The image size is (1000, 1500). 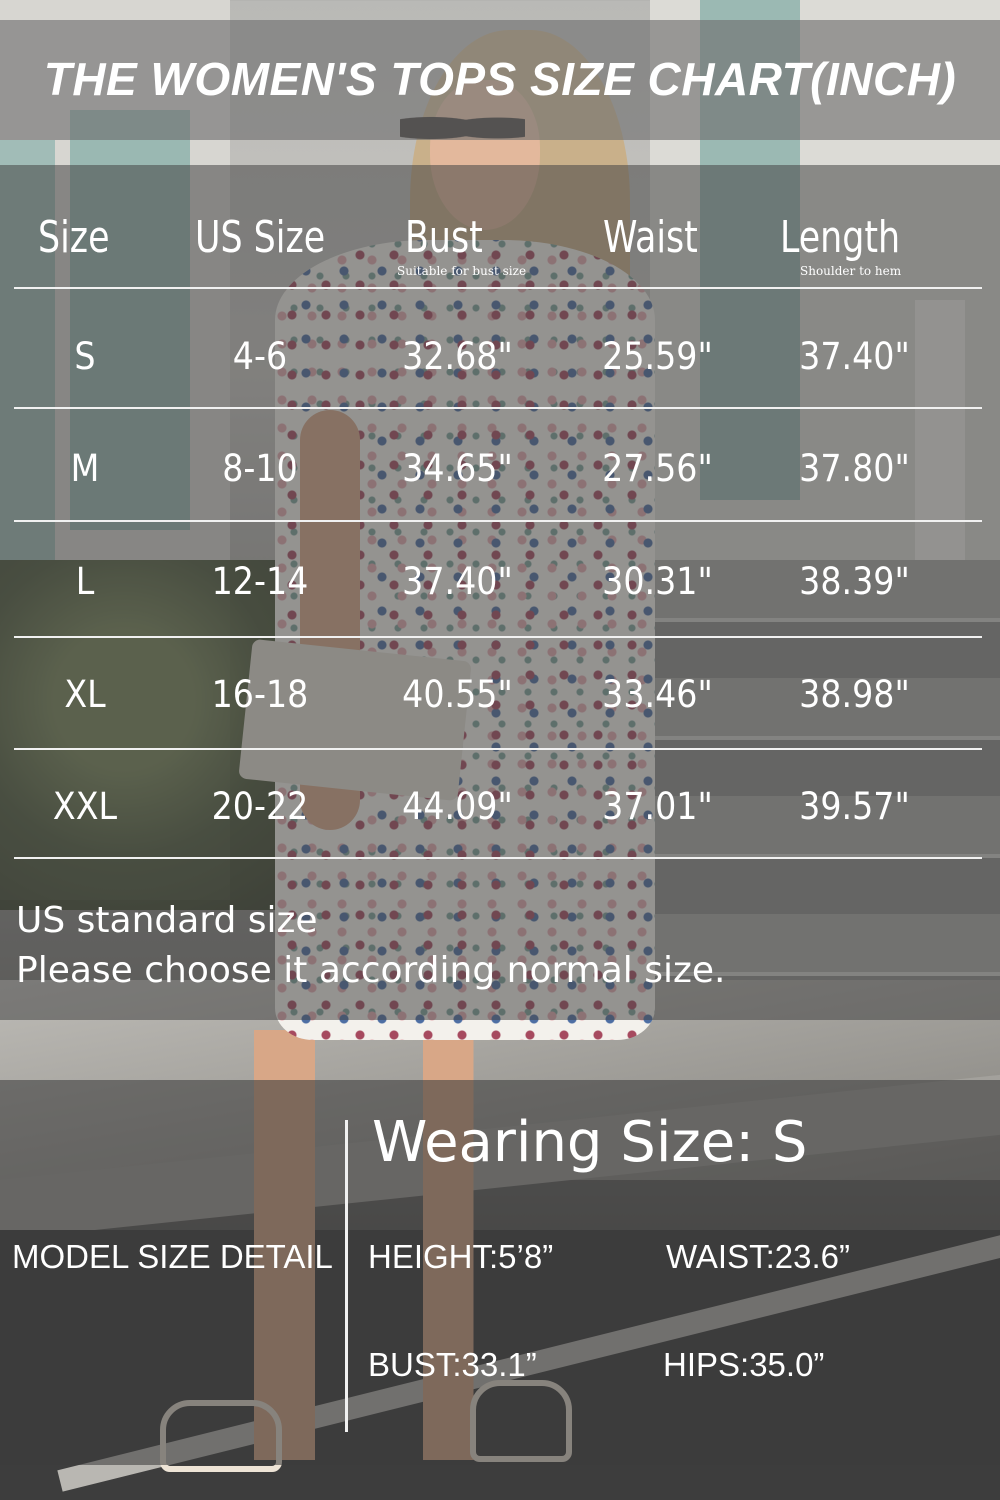 What do you see at coordinates (657, 581) in the screenshot?
I see `table-cell: 30.31"` at bounding box center [657, 581].